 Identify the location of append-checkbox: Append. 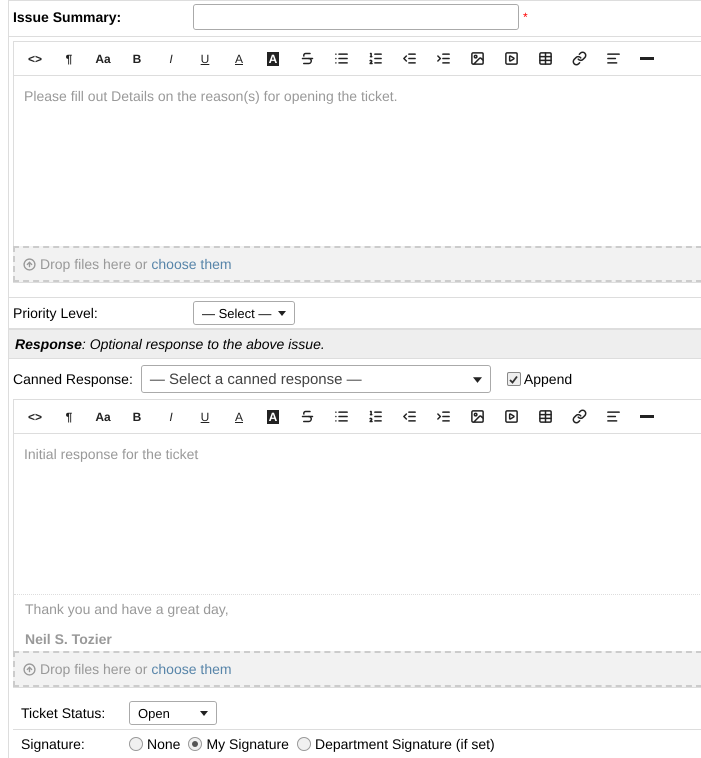
(539, 379).